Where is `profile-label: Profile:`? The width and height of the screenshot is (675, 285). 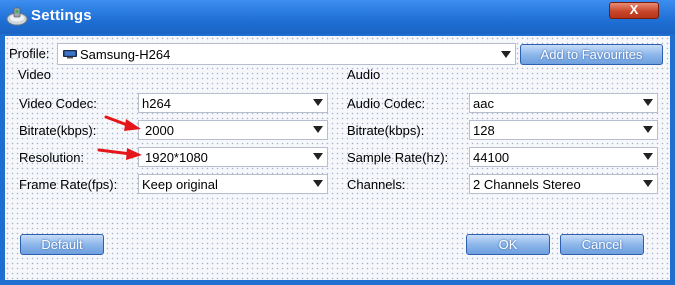 profile-label: Profile: is located at coordinates (29, 53).